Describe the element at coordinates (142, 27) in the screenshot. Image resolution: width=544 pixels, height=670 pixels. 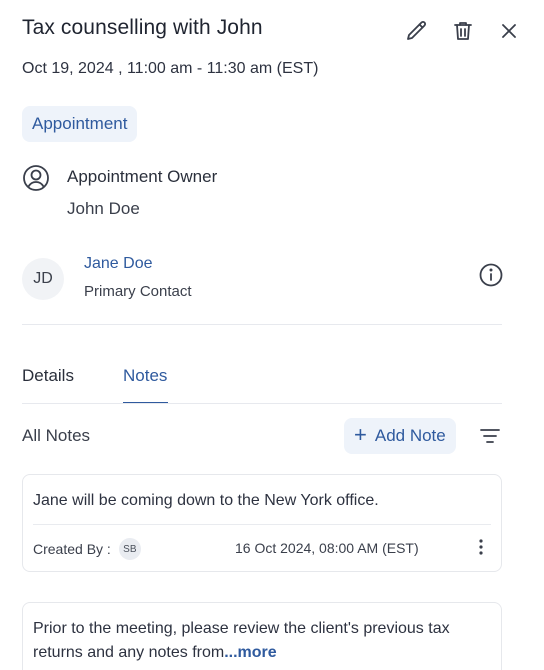
I see `page-title: Tax counselling with John` at that location.